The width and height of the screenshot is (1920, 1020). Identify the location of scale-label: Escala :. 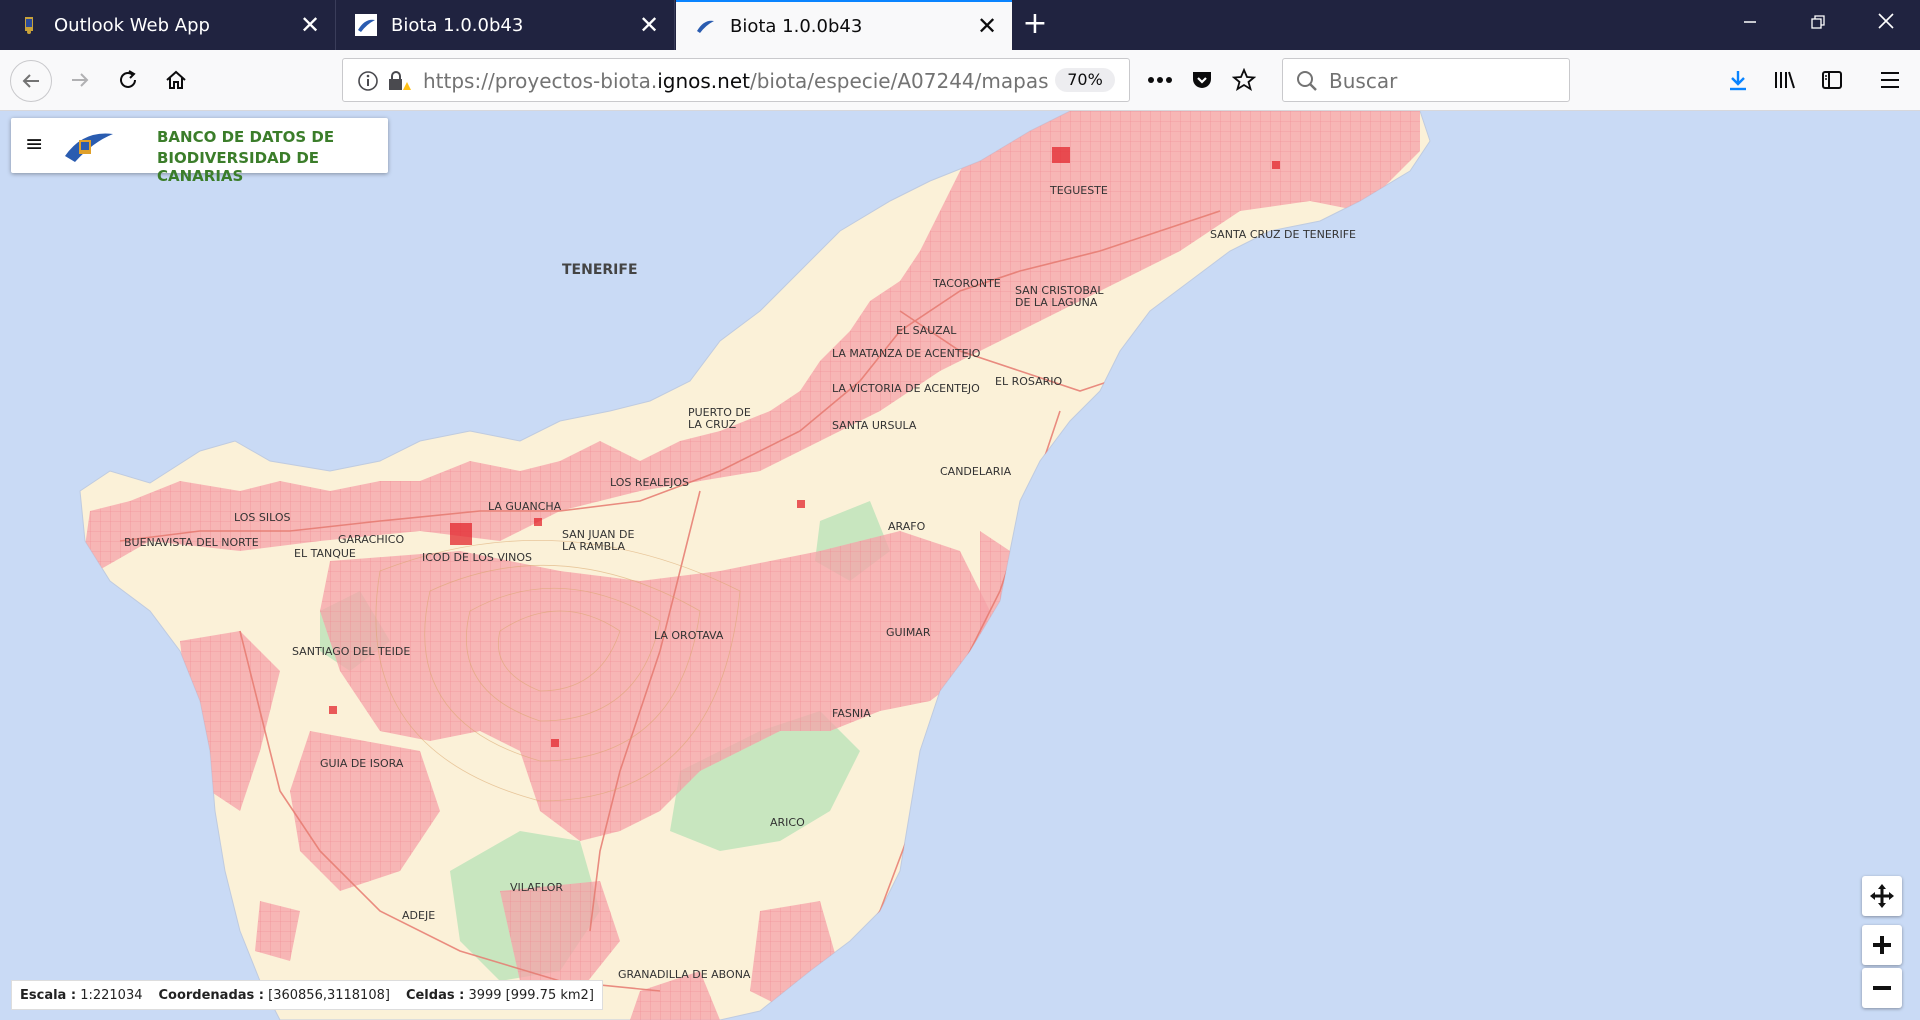
(48, 995).